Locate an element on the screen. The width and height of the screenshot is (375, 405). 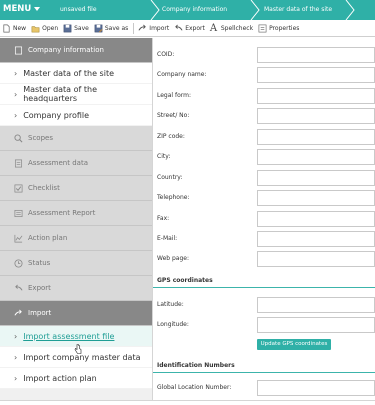
sidebar-item-master-data-headquarters: › Master data of the headquarters is located at coordinates (76, 94).